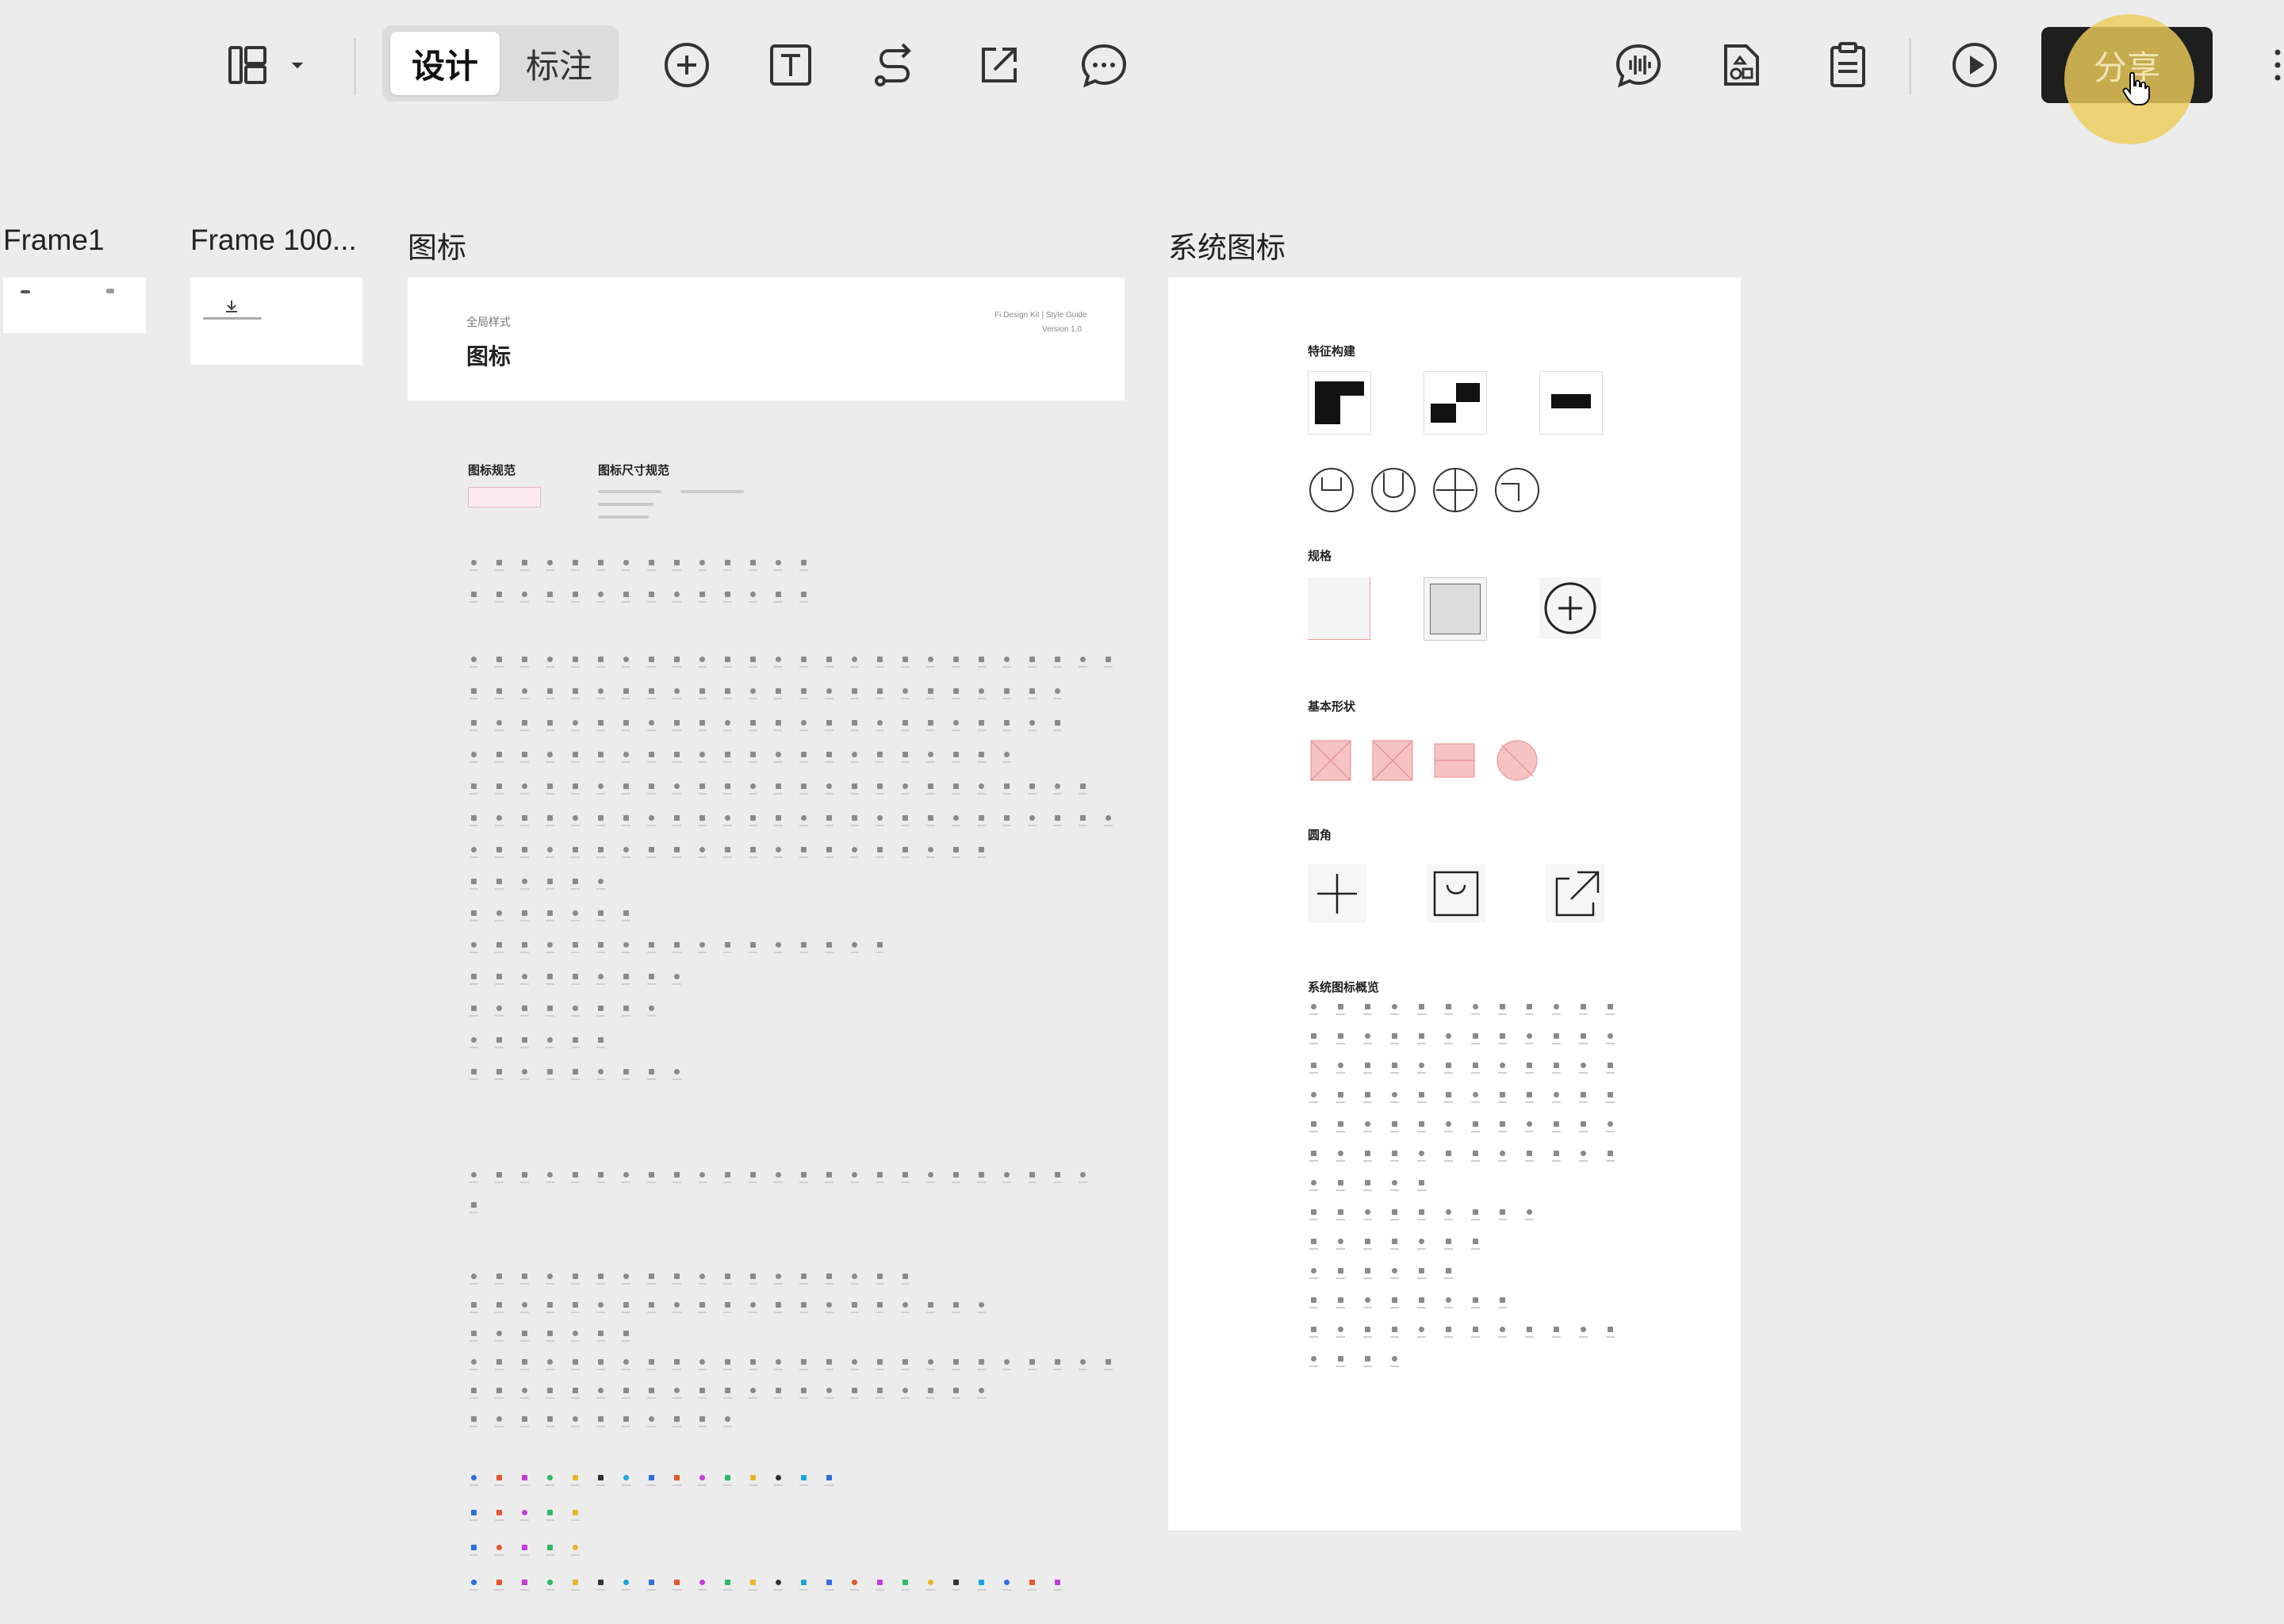 The image size is (2284, 1624). What do you see at coordinates (1848, 65) in the screenshot?
I see `clipboard-icon` at bounding box center [1848, 65].